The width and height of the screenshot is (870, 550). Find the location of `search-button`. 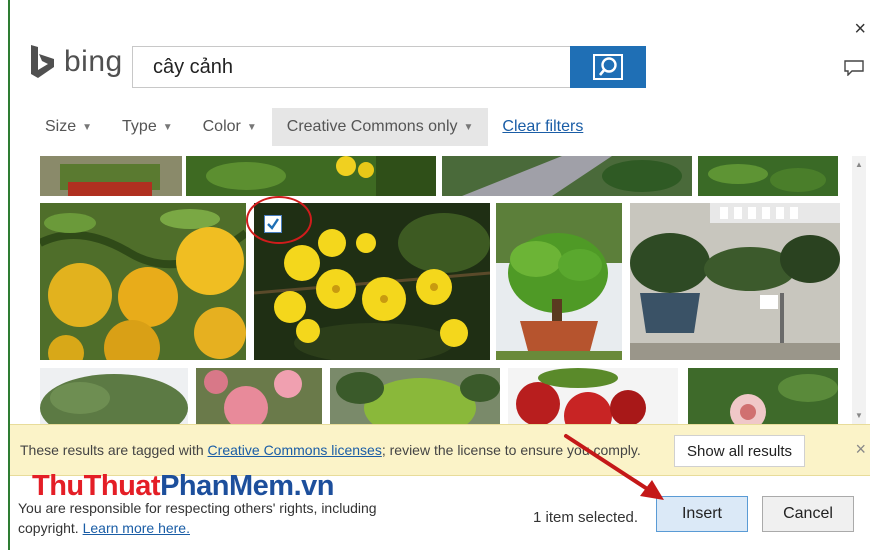

search-button is located at coordinates (608, 67).